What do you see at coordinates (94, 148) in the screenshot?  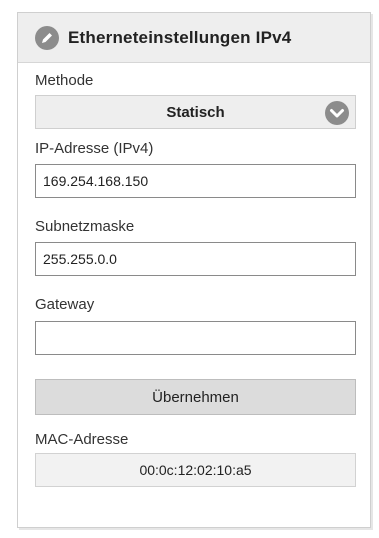 I see `ip-address-label: IP-Adresse (IPv4)` at bounding box center [94, 148].